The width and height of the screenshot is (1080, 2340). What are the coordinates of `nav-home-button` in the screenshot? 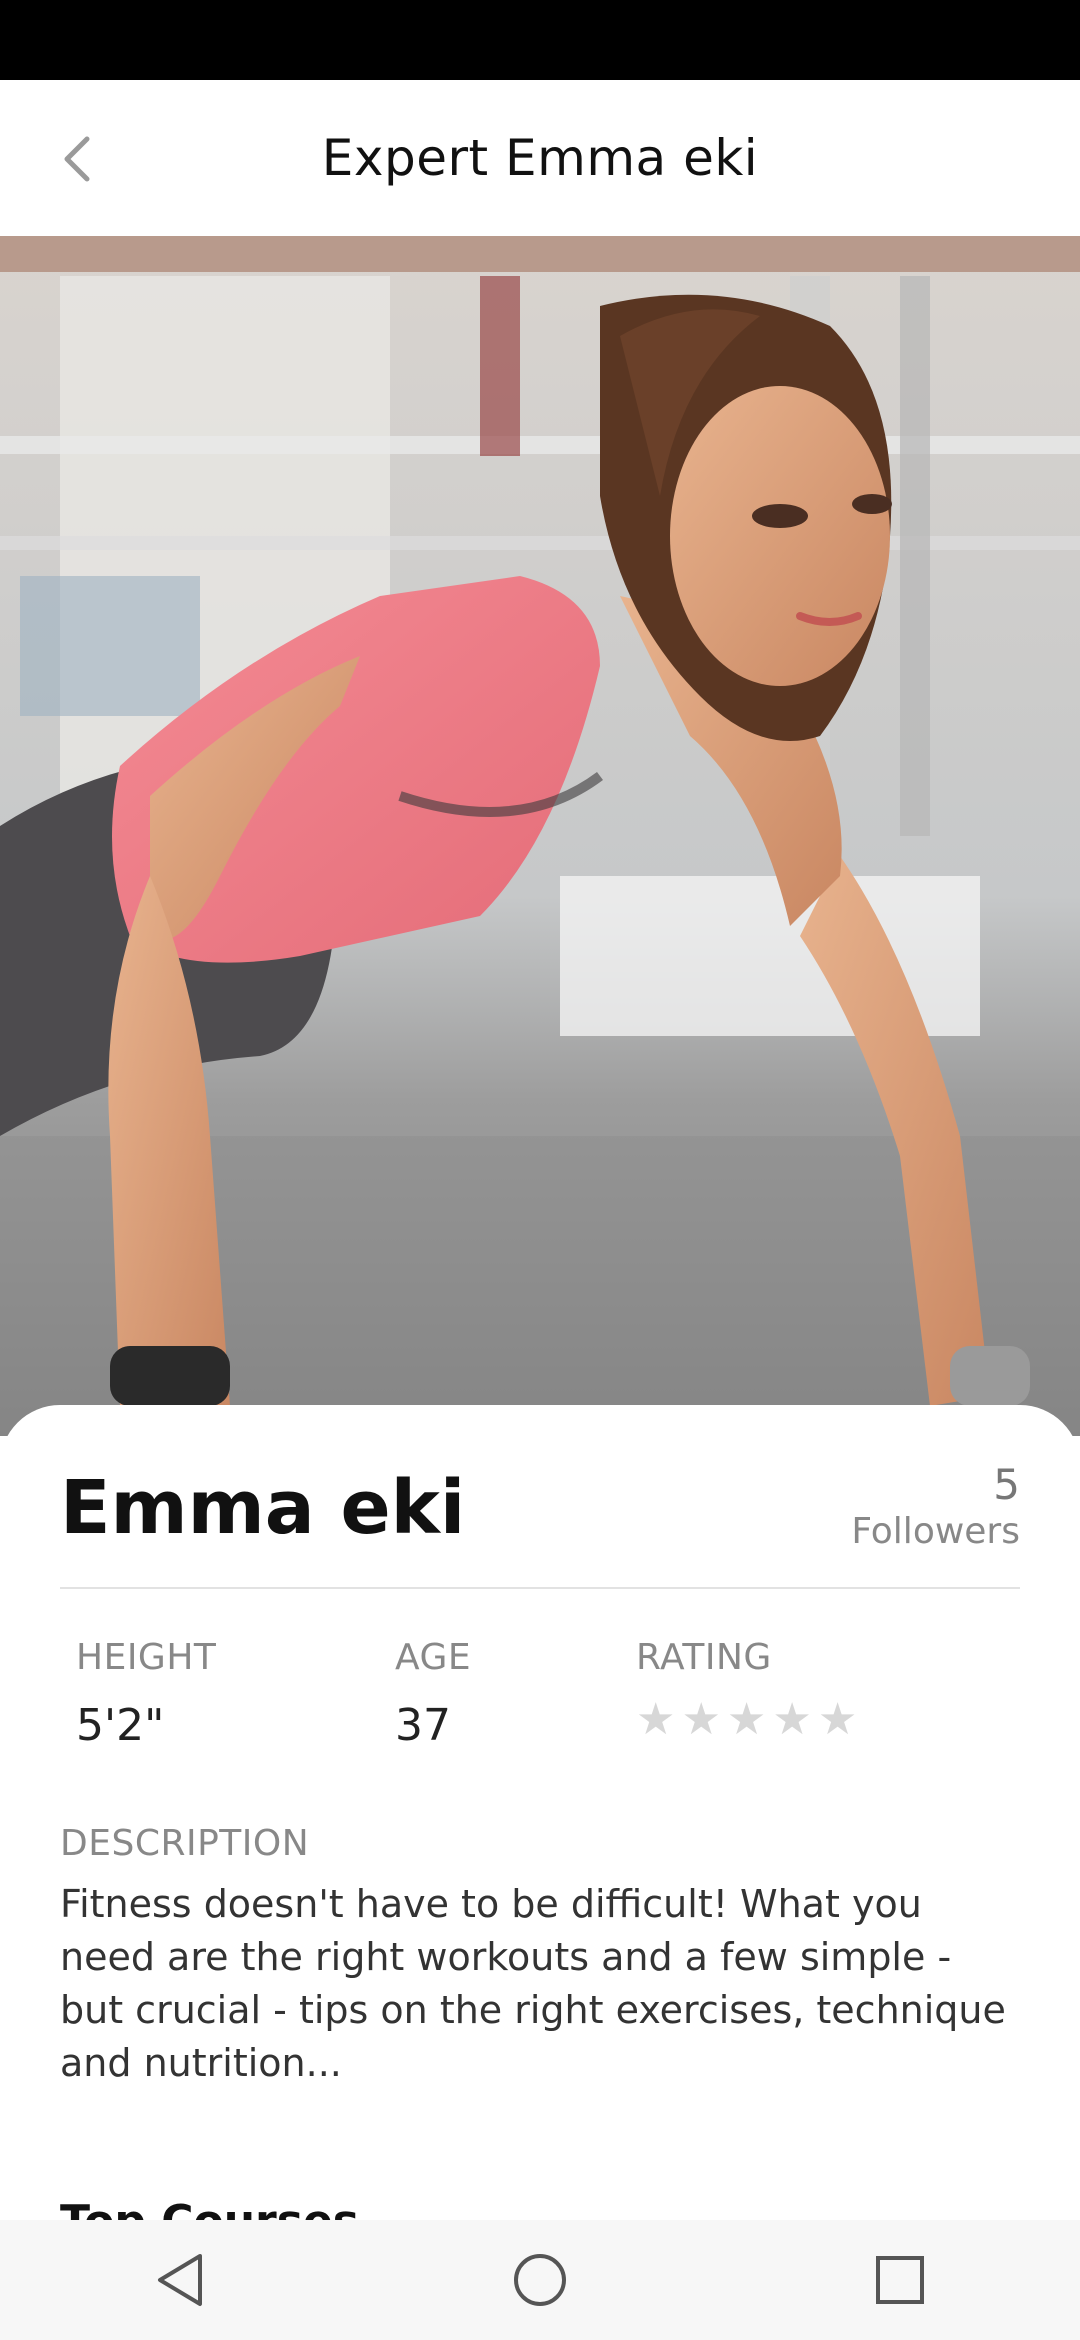 It's located at (540, 2280).